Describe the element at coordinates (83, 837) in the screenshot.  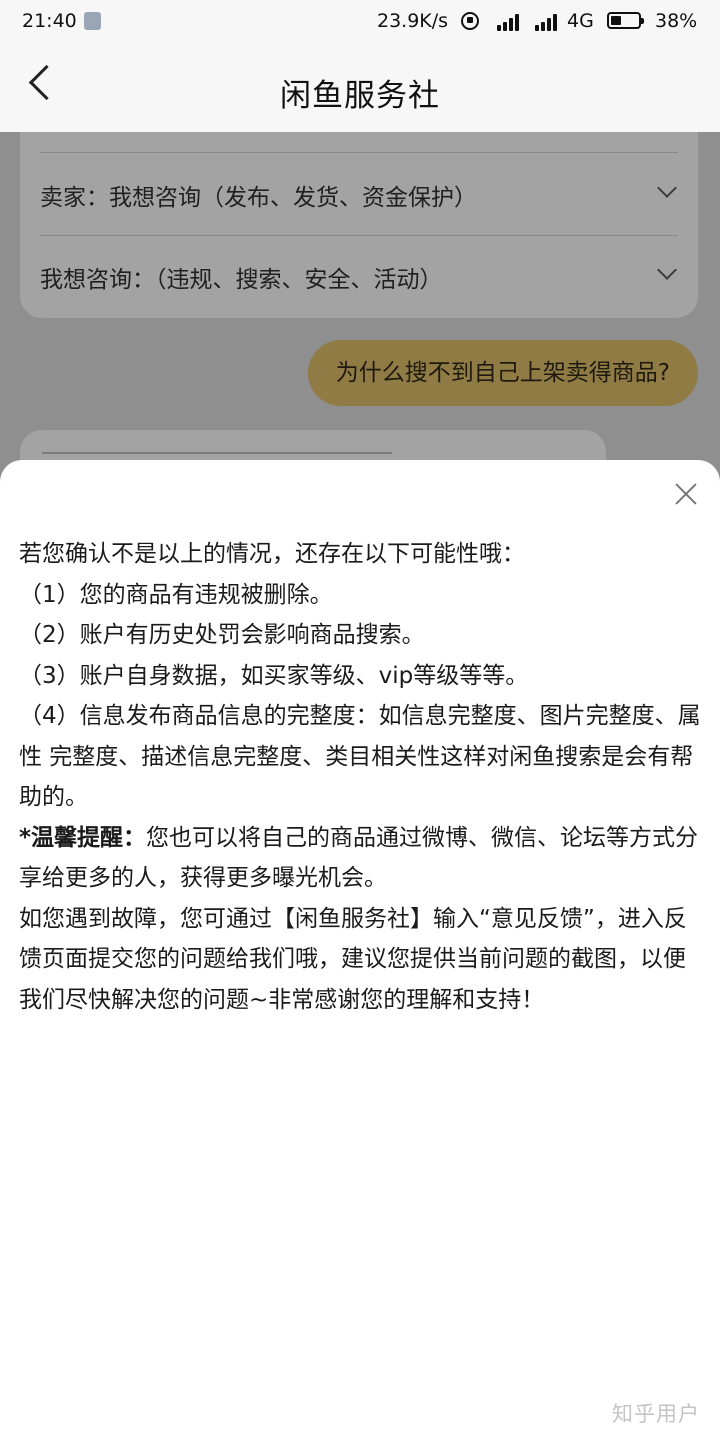
I see `tip-label: *温馨提醒：` at that location.